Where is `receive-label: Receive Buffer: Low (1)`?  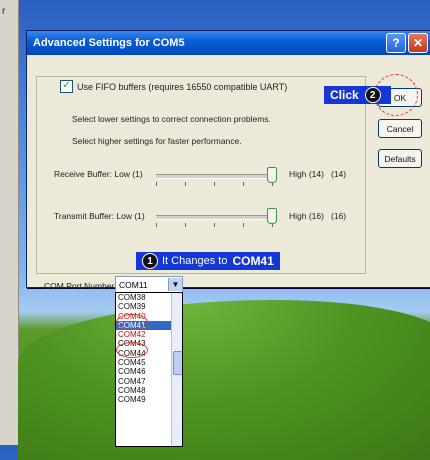
receive-label: Receive Buffer: Low (1) is located at coordinates (98, 174).